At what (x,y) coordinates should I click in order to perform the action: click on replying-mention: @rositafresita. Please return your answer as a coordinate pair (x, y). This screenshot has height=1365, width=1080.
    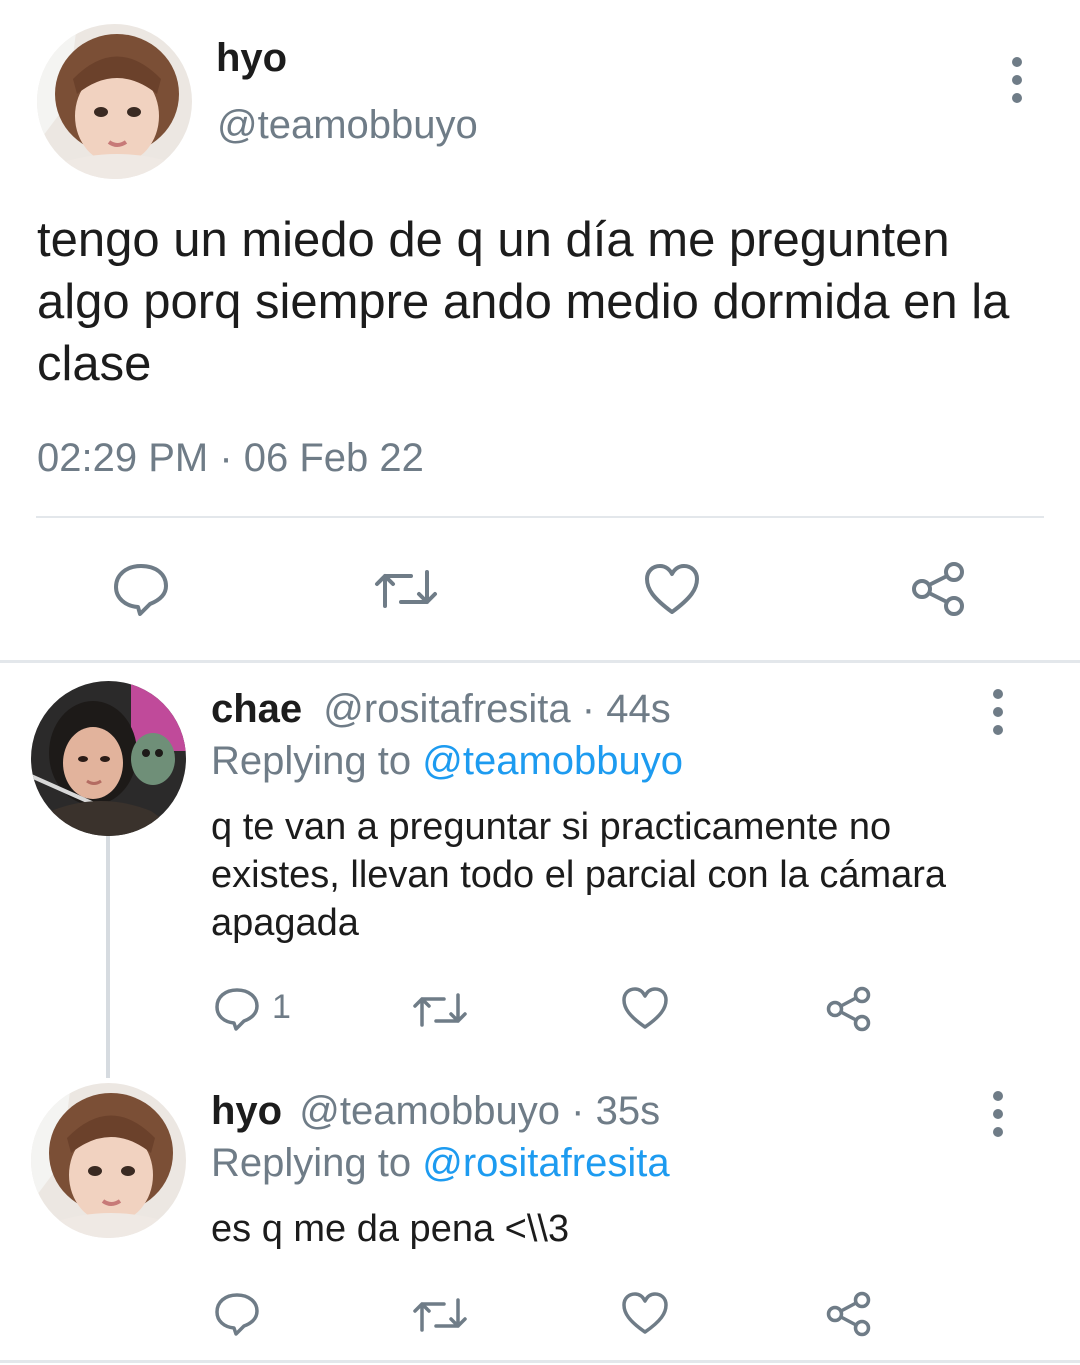
    Looking at the image, I should click on (545, 1163).